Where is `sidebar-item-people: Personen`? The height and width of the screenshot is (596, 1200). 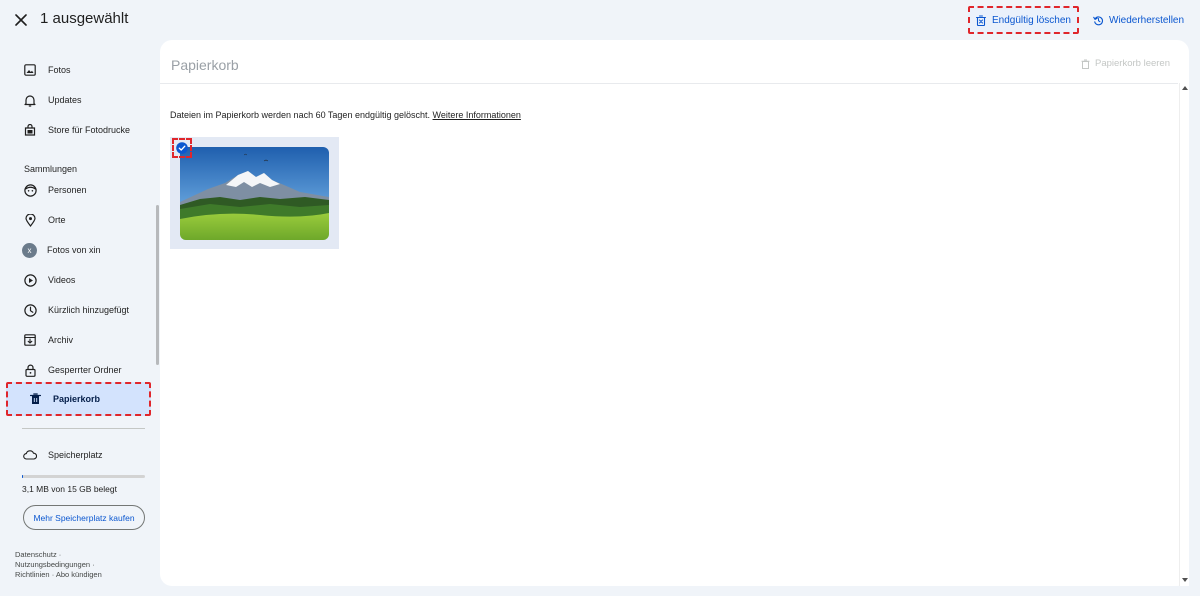
sidebar-item-people: Personen is located at coordinates (84, 190).